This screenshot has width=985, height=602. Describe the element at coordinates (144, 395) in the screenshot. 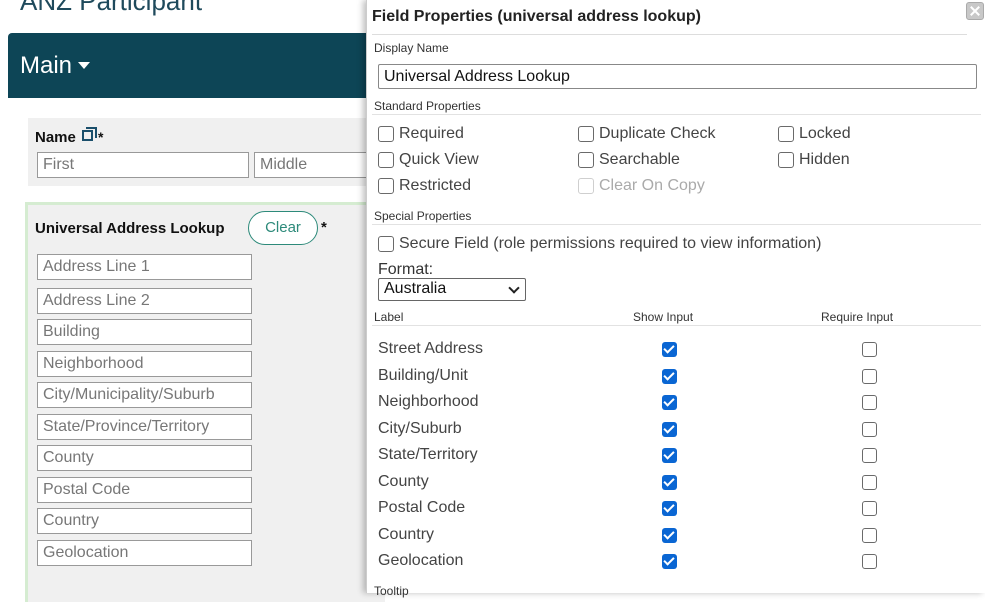

I see `address-input: City/Municipality/Suburb` at that location.